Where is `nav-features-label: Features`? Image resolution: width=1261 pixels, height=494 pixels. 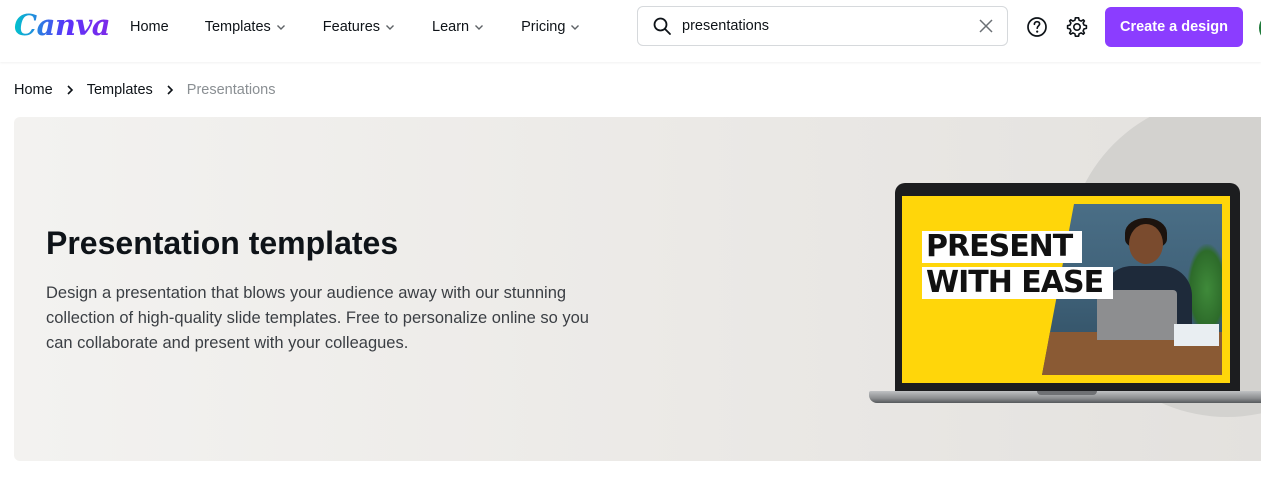 nav-features-label: Features is located at coordinates (351, 27).